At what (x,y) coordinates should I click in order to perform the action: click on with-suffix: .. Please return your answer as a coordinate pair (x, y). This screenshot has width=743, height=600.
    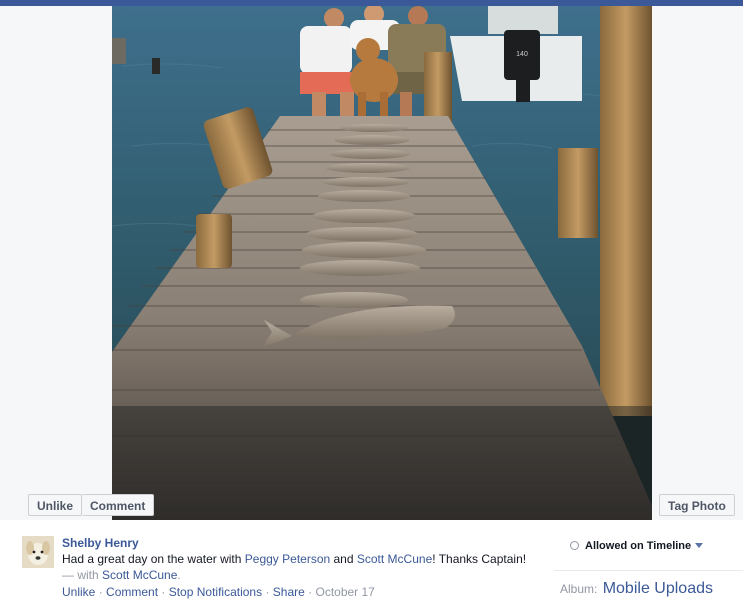
    Looking at the image, I should click on (179, 575).